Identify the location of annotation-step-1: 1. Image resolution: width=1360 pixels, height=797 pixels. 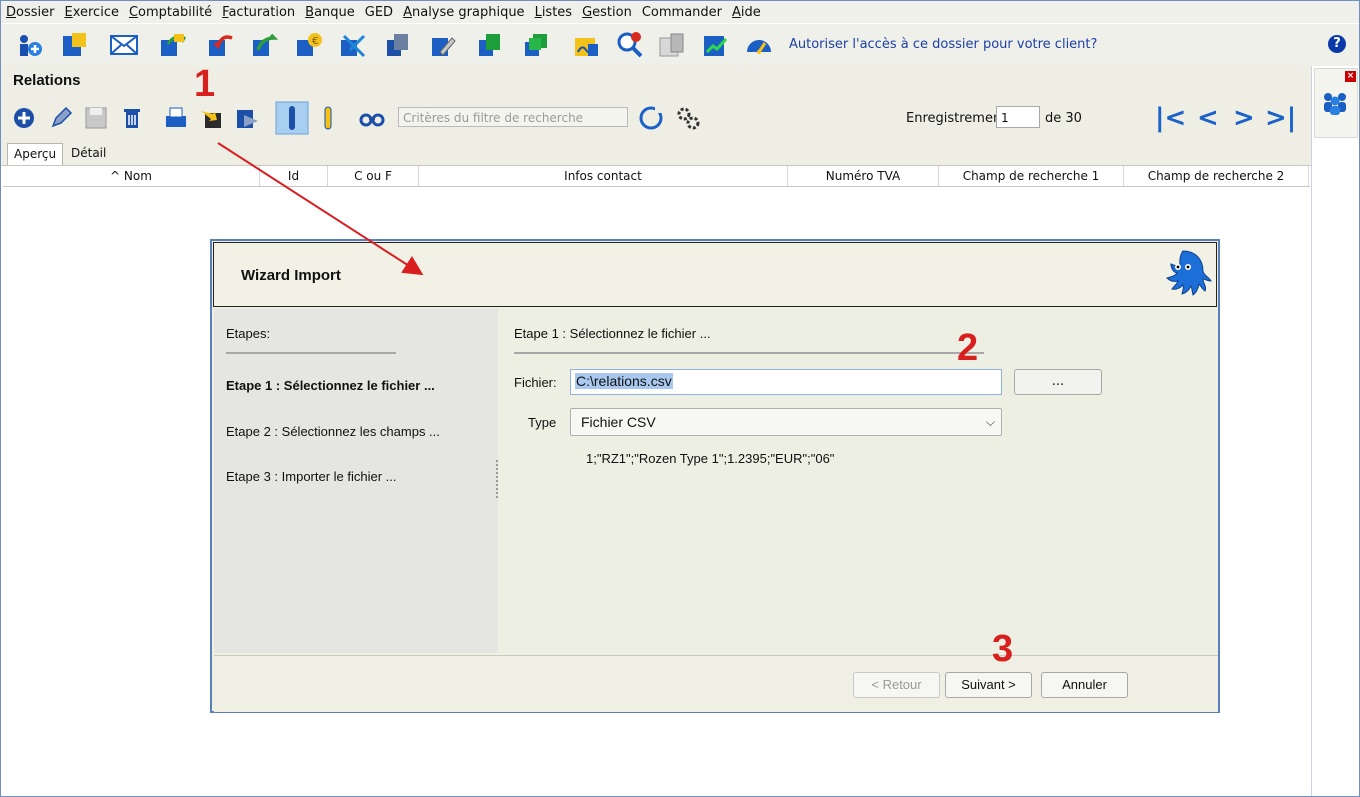
(205, 84).